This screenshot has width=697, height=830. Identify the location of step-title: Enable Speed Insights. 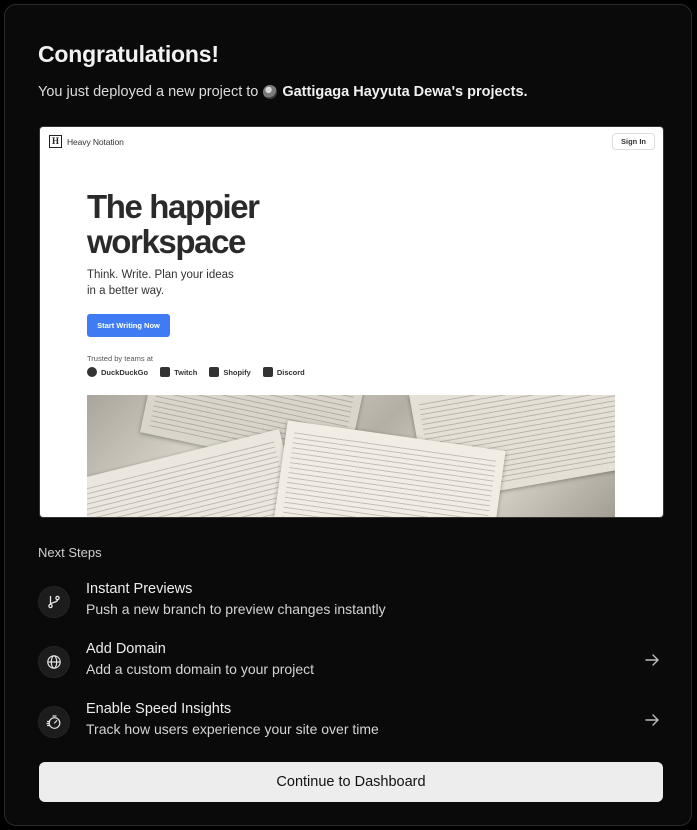
(159, 709).